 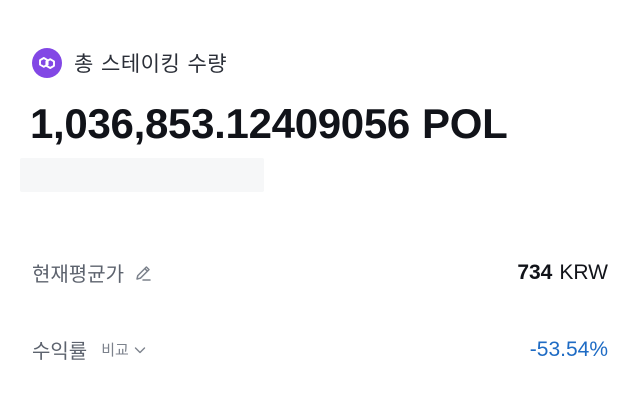 What do you see at coordinates (140, 349) in the screenshot?
I see `chevron-down-icon` at bounding box center [140, 349].